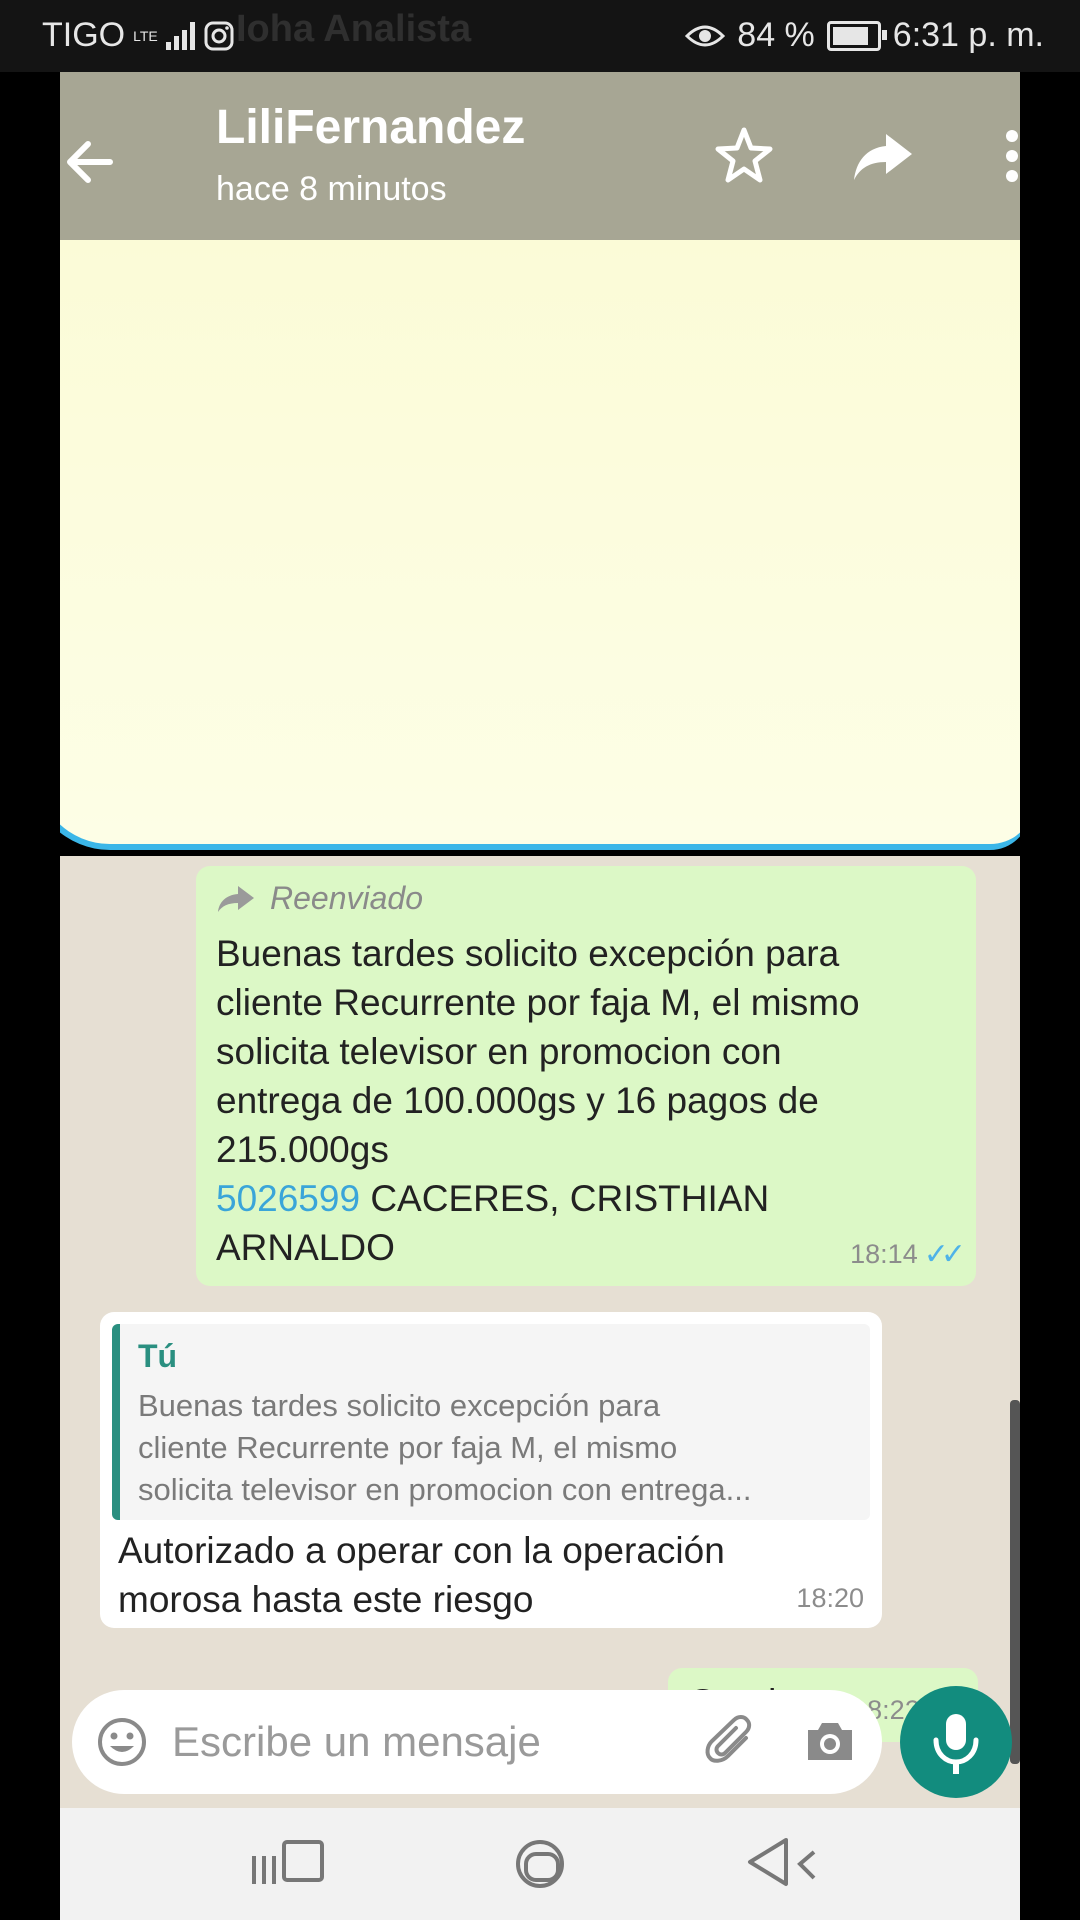  I want to click on more-vertical-icon, so click(1012, 156).